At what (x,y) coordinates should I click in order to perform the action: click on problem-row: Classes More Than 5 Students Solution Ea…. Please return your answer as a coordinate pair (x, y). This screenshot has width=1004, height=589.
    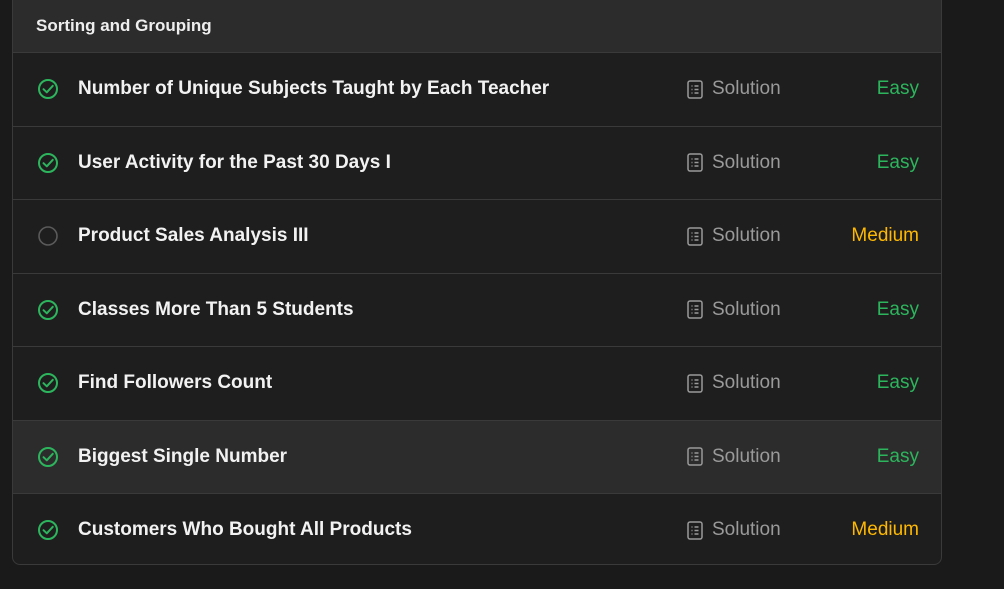
    Looking at the image, I should click on (477, 309).